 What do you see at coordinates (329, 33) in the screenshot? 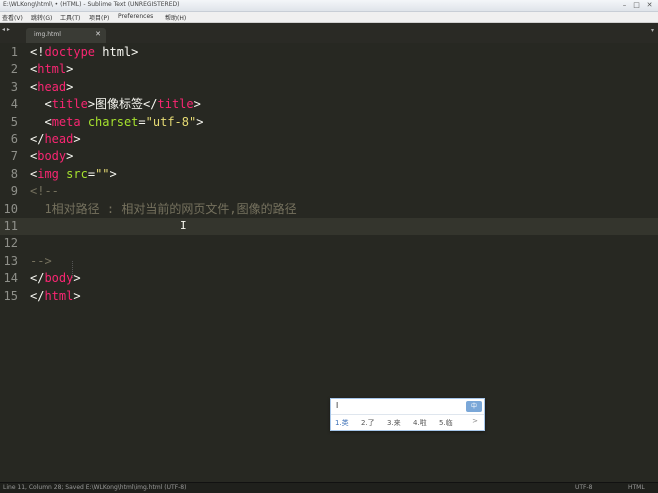
I see `tab-bar: ◂ ▸ img.html ✕ ▾` at bounding box center [329, 33].